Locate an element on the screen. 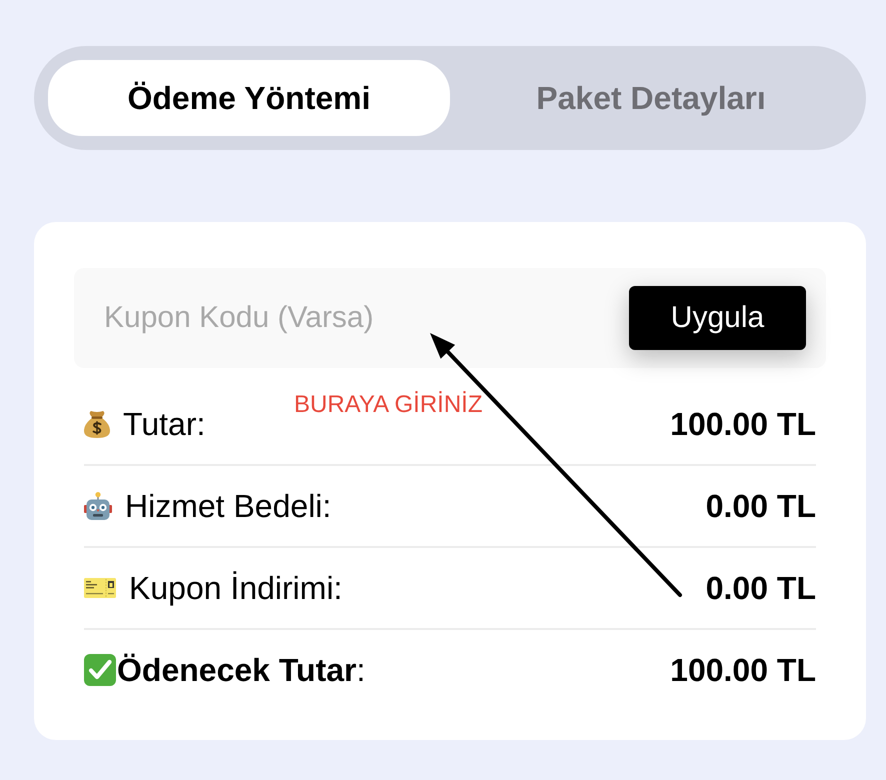  summary-label: Tutar: is located at coordinates (164, 424).